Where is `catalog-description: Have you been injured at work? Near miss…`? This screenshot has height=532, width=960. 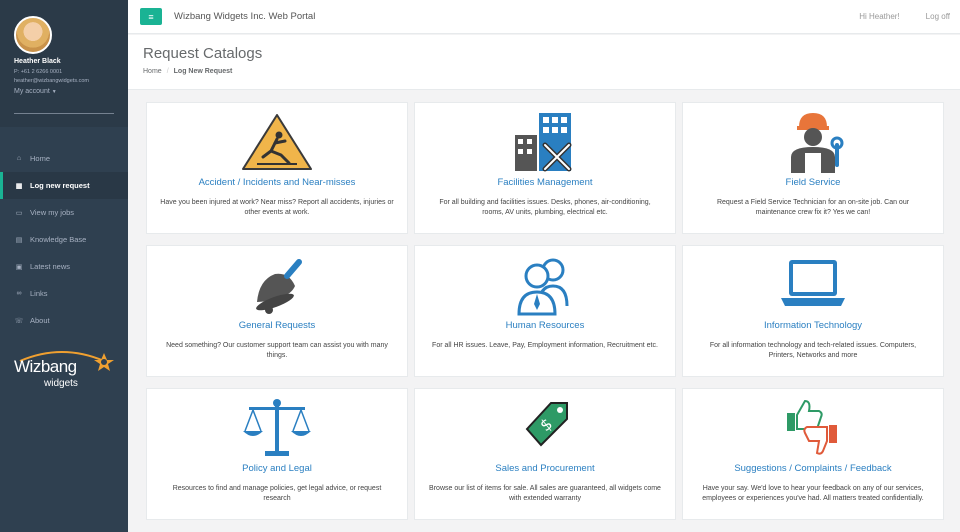
catalog-description: Have you been injured at work? Near miss… is located at coordinates (277, 207).